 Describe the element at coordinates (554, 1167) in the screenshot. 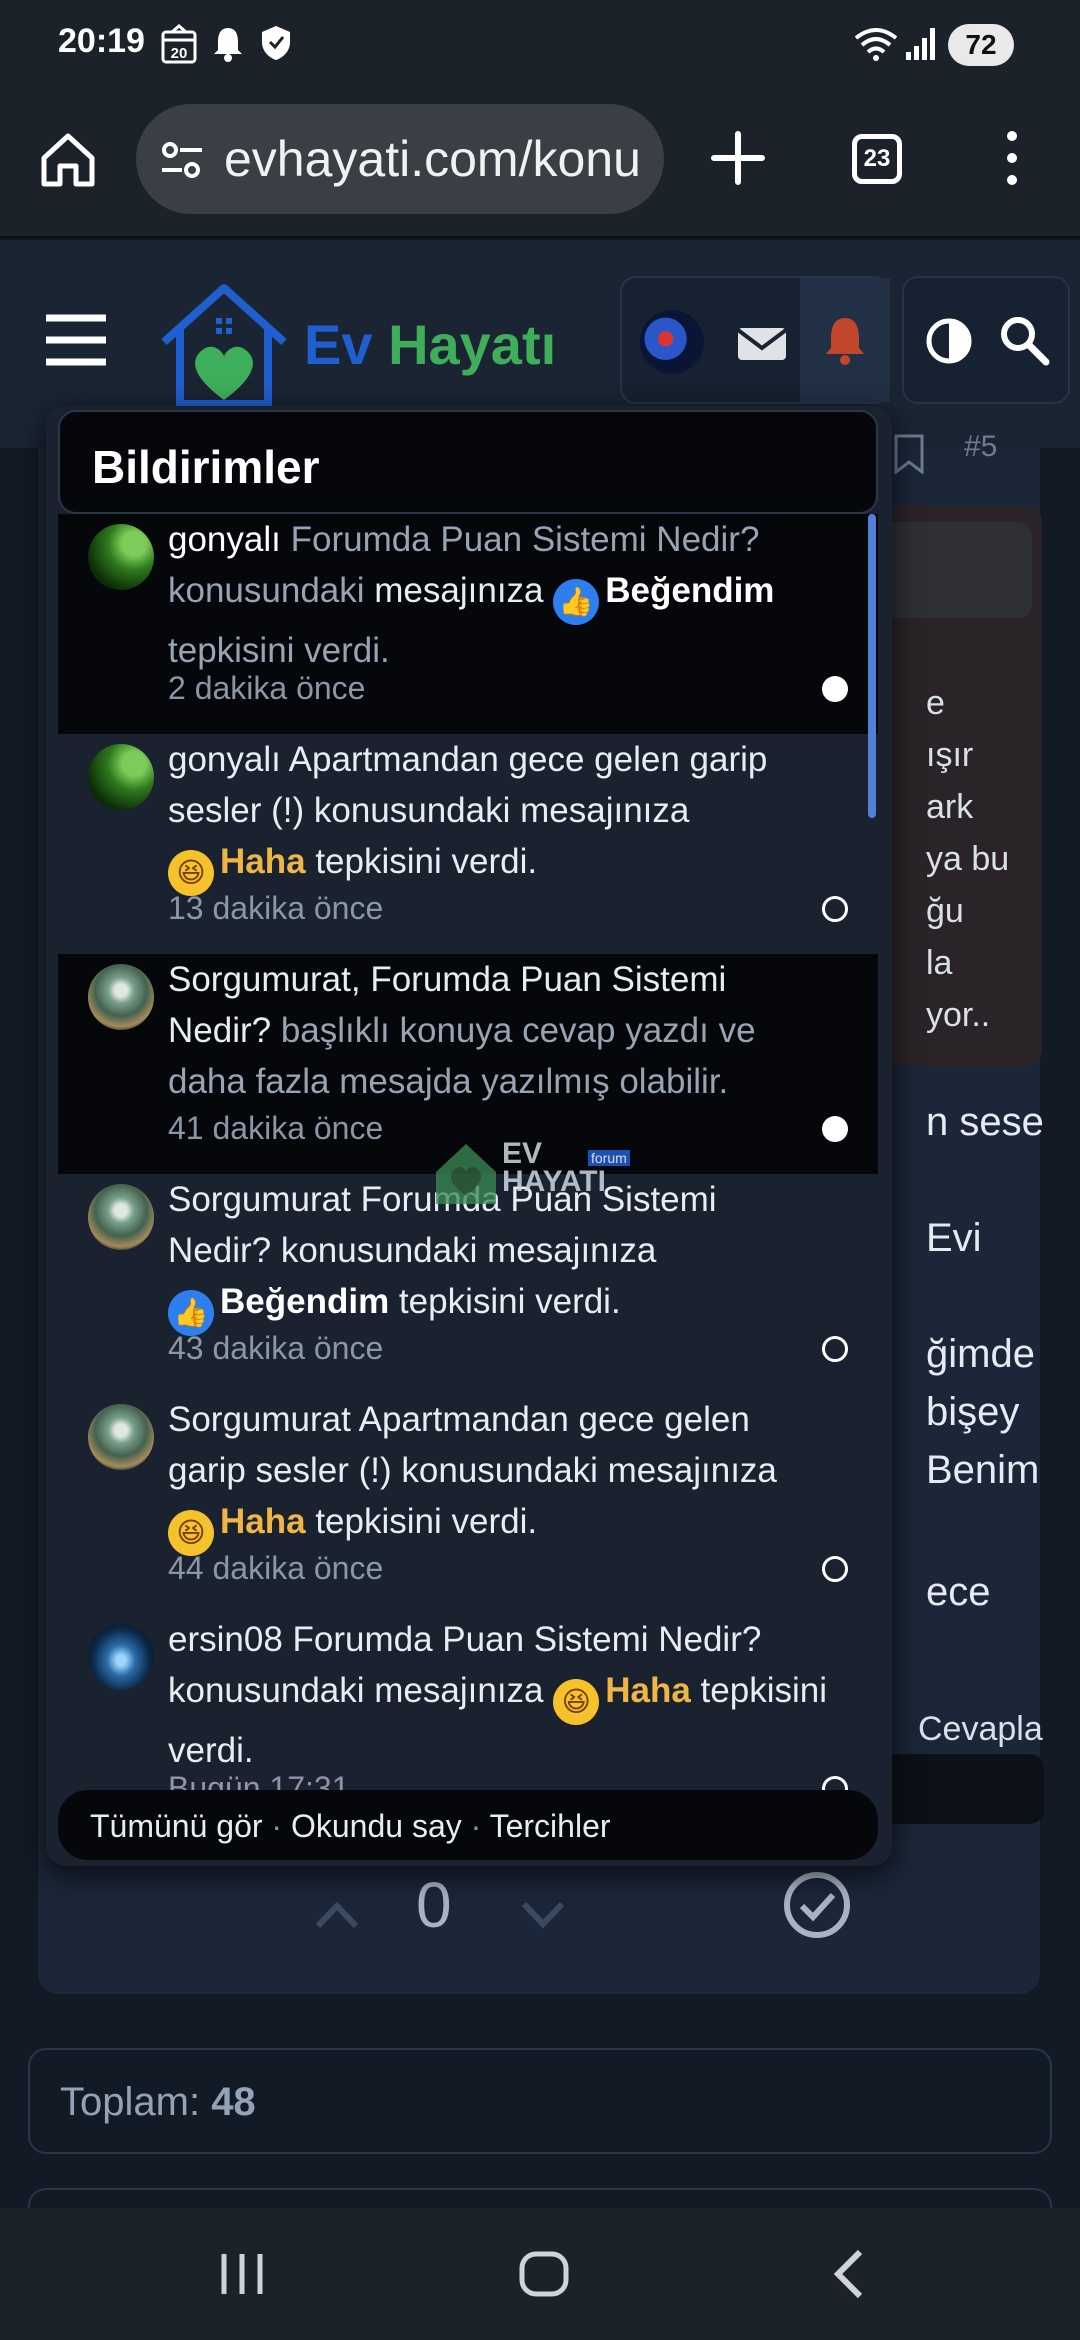

I see `watermark-text: EV HAYATI` at that location.